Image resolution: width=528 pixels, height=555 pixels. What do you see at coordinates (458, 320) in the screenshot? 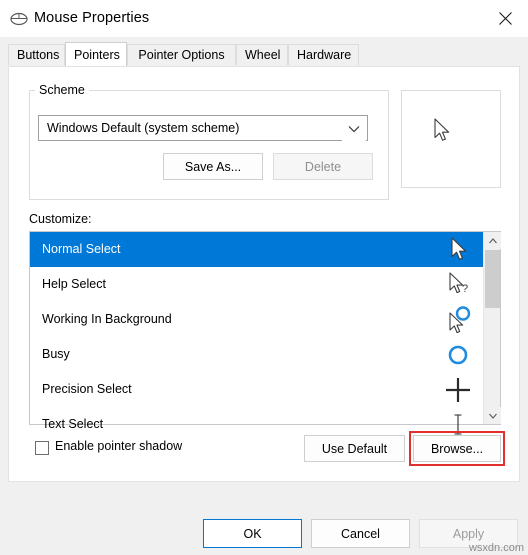
I see `arrow-ring-cursor-icon` at bounding box center [458, 320].